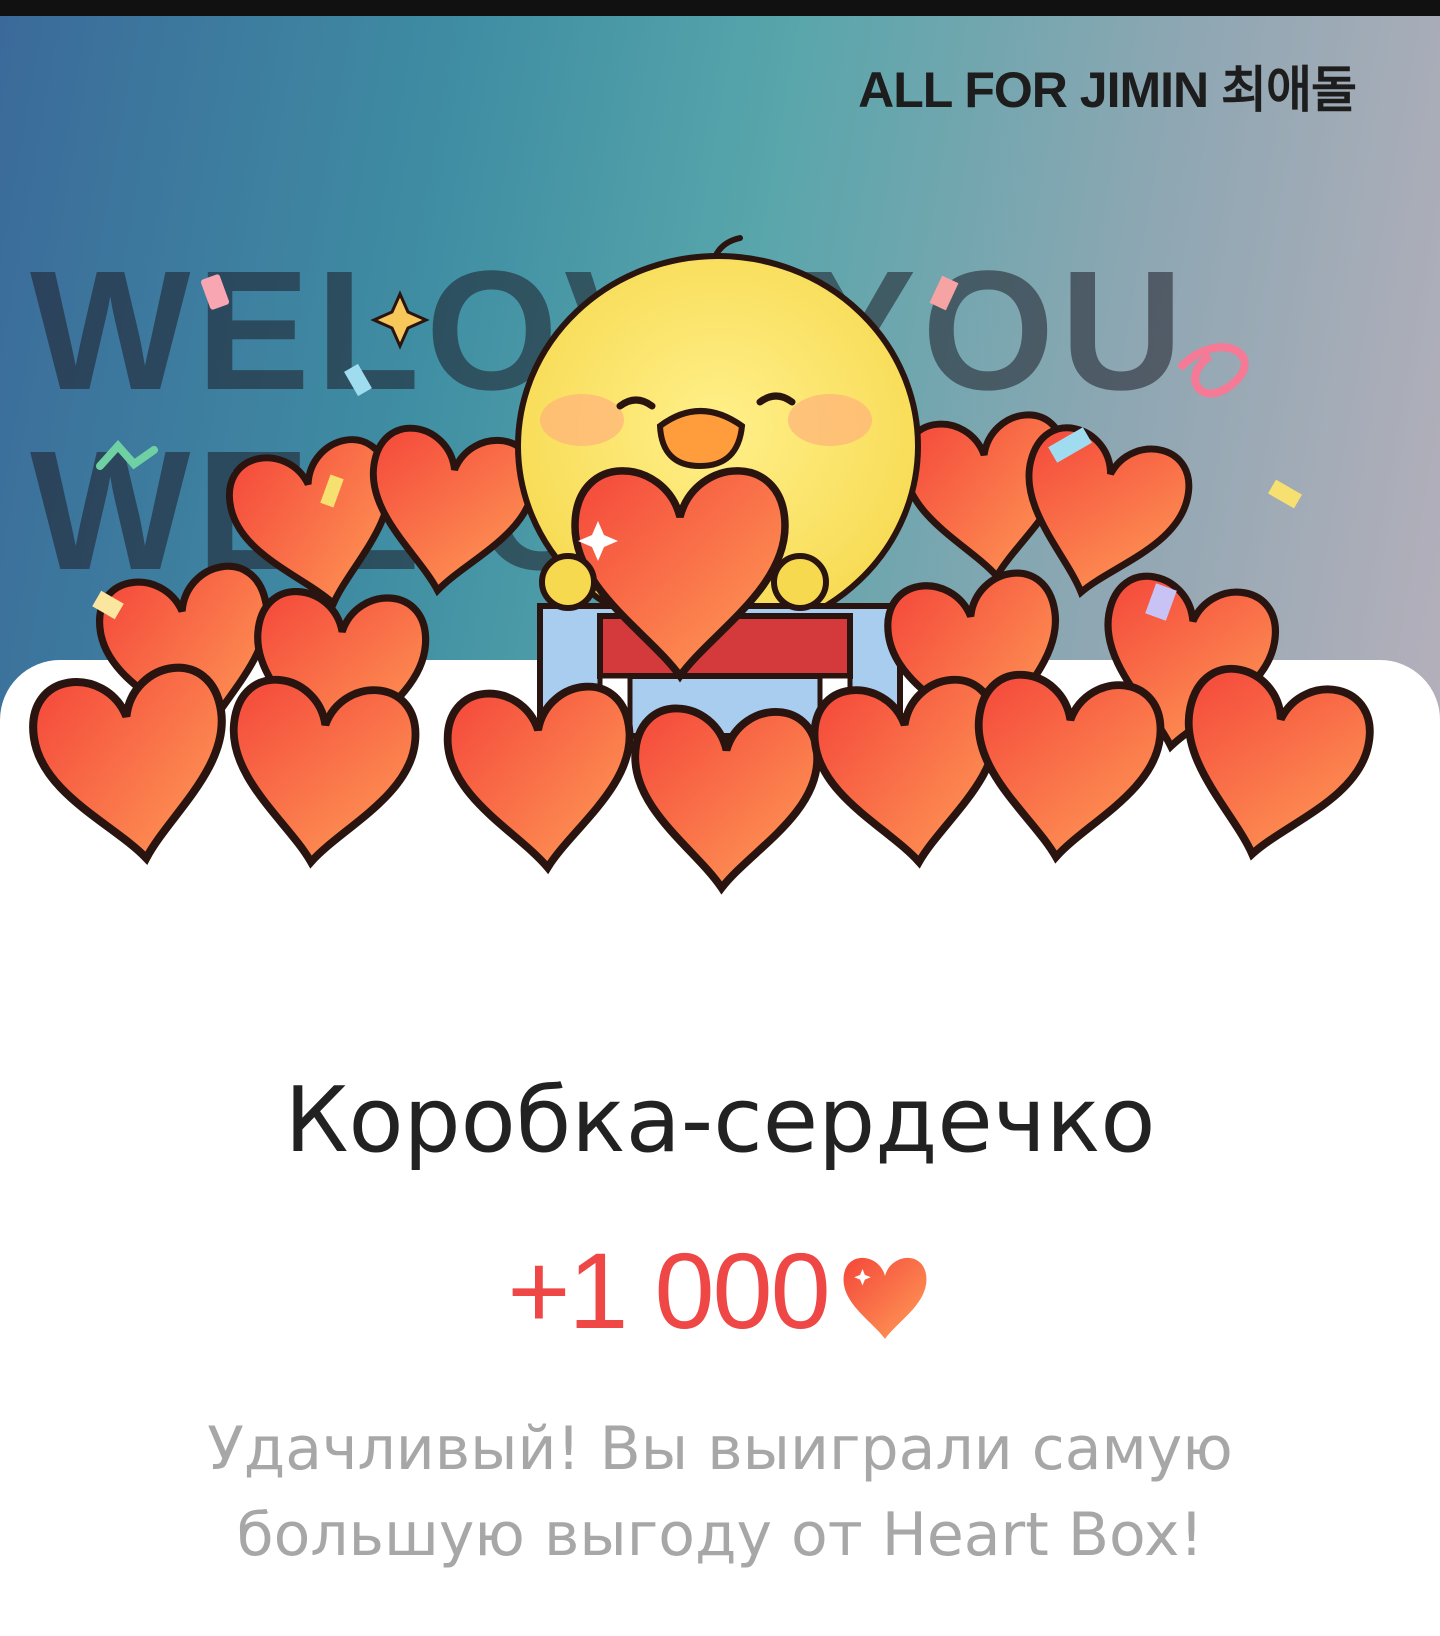 Image resolution: width=1440 pixels, height=1636 pixels. Describe the element at coordinates (720, 1120) in the screenshot. I see `reward-title: Коробка-сердечко` at that location.